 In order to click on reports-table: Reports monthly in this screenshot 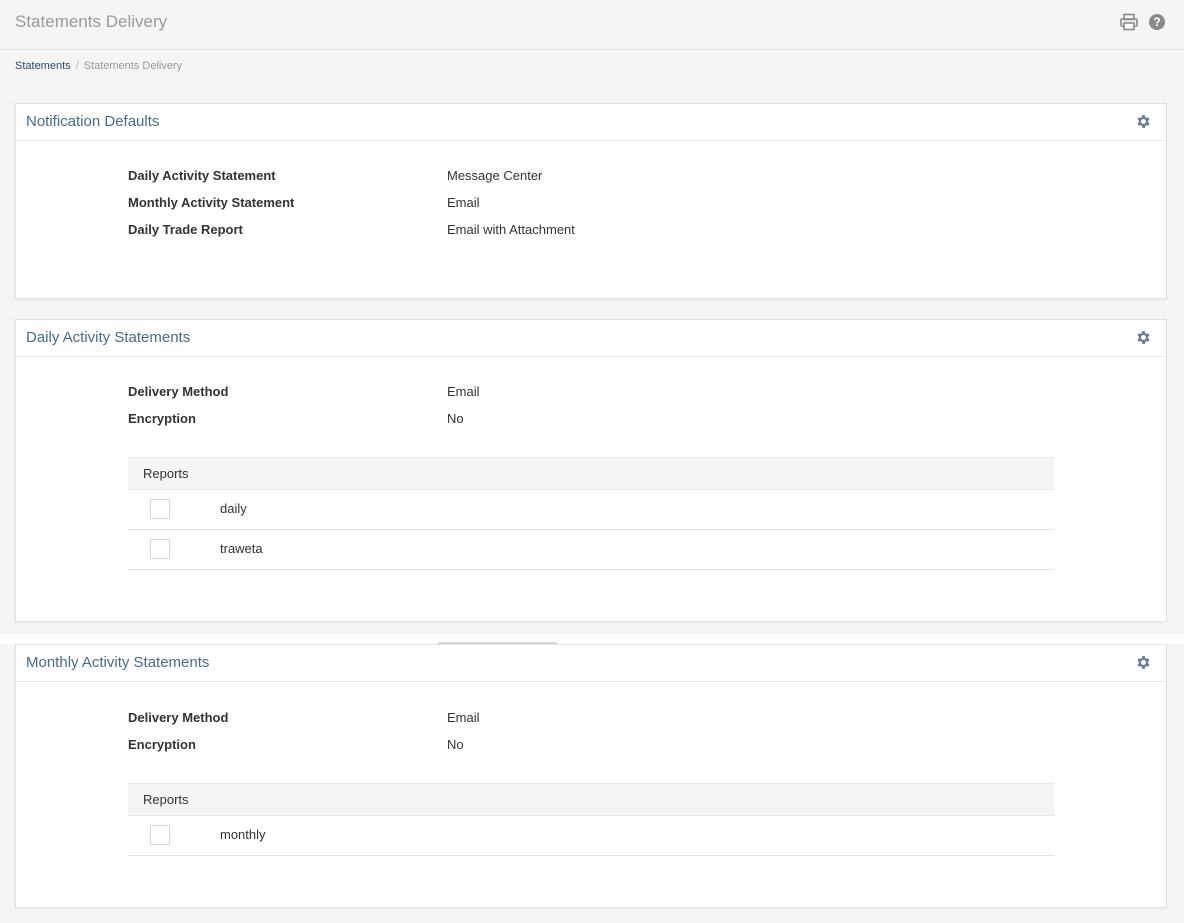, I will do `click(591, 819)`.